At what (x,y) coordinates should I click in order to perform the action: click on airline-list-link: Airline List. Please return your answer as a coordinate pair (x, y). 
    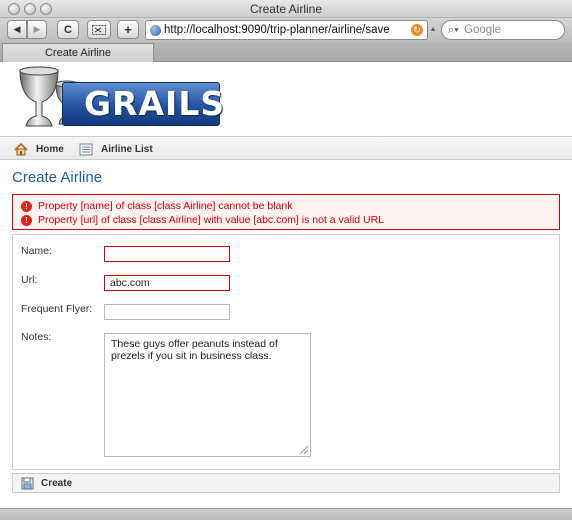
    Looking at the image, I should click on (116, 149).